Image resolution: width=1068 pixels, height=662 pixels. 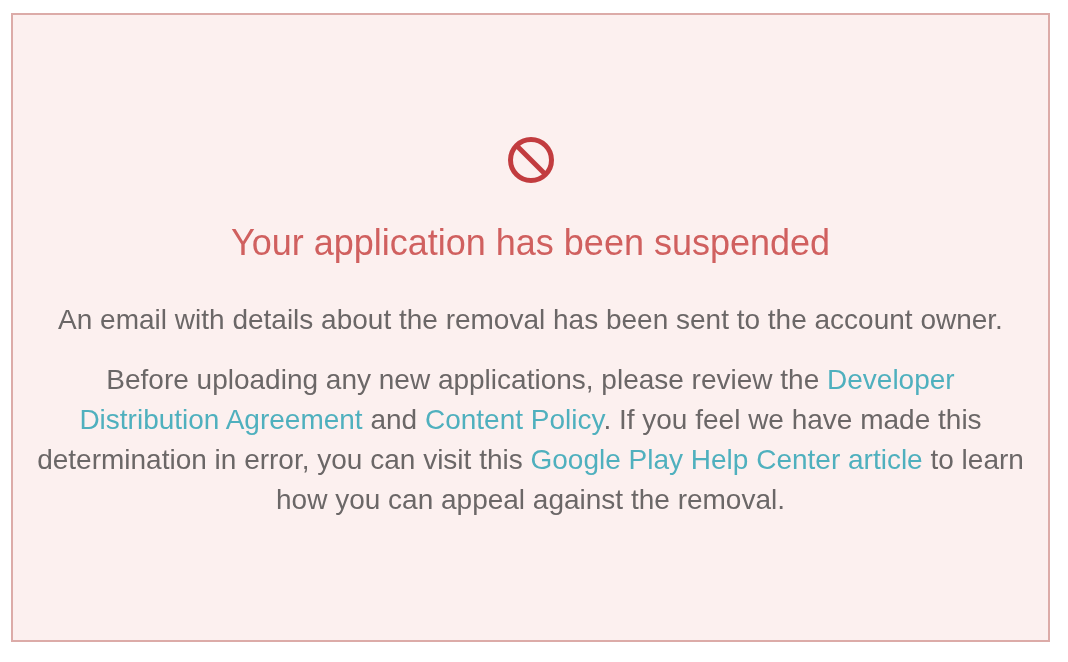 What do you see at coordinates (891, 379) in the screenshot?
I see `link: Developer` at bounding box center [891, 379].